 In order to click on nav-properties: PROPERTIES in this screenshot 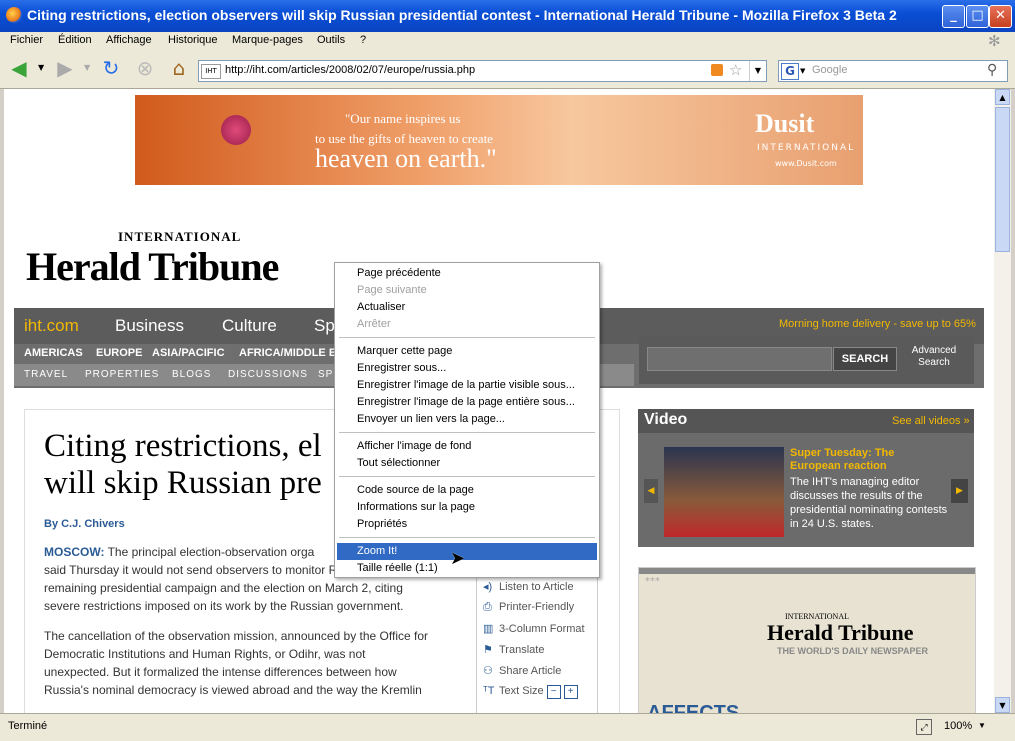, I will do `click(122, 374)`.